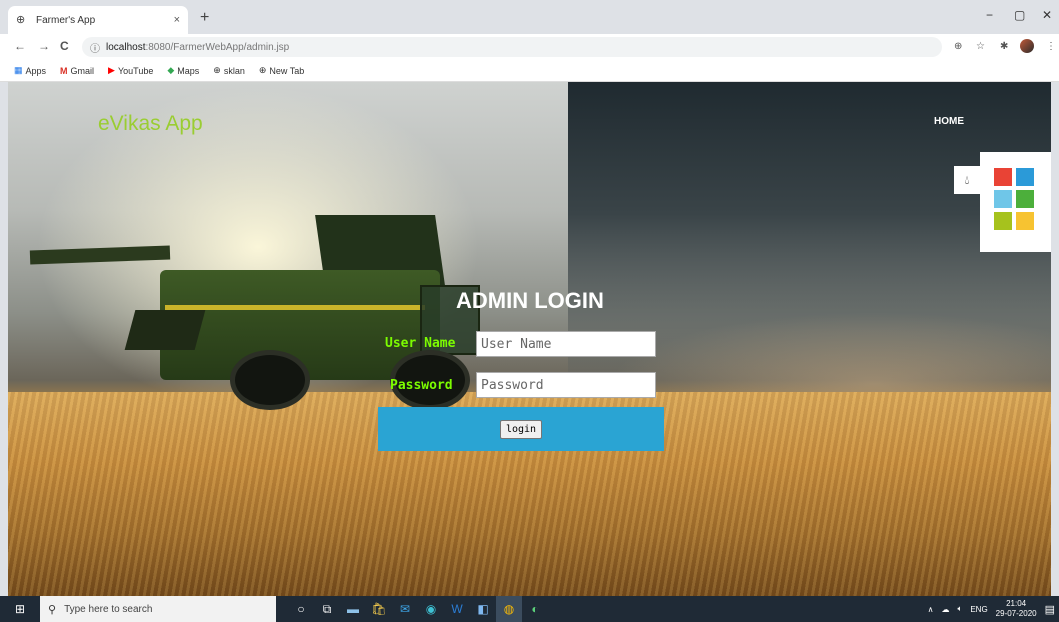 This screenshot has width=1059, height=622. I want to click on eclipse-icon: ◐, so click(535, 609).